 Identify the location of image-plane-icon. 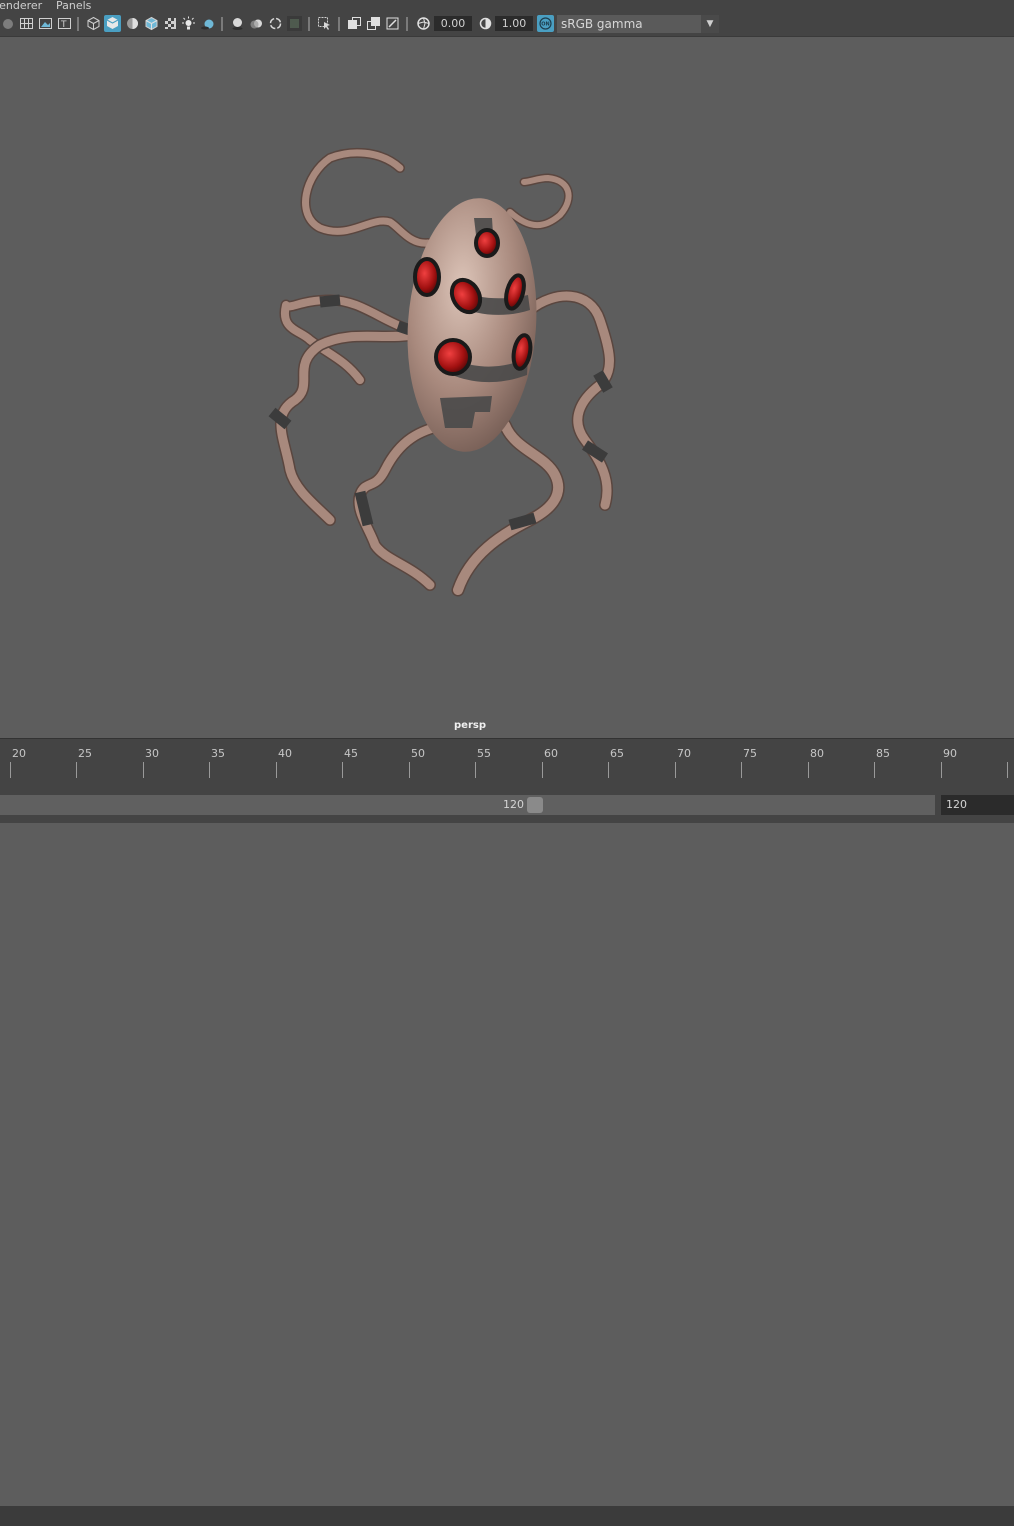
(45, 23).